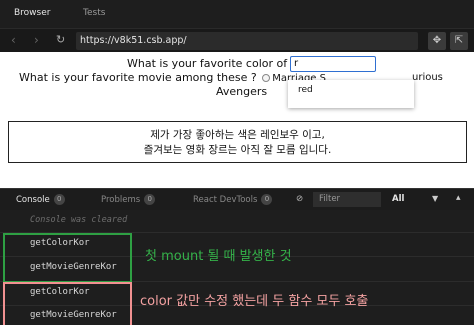  I want to click on tab-problems: Problems 0, so click(128, 199).